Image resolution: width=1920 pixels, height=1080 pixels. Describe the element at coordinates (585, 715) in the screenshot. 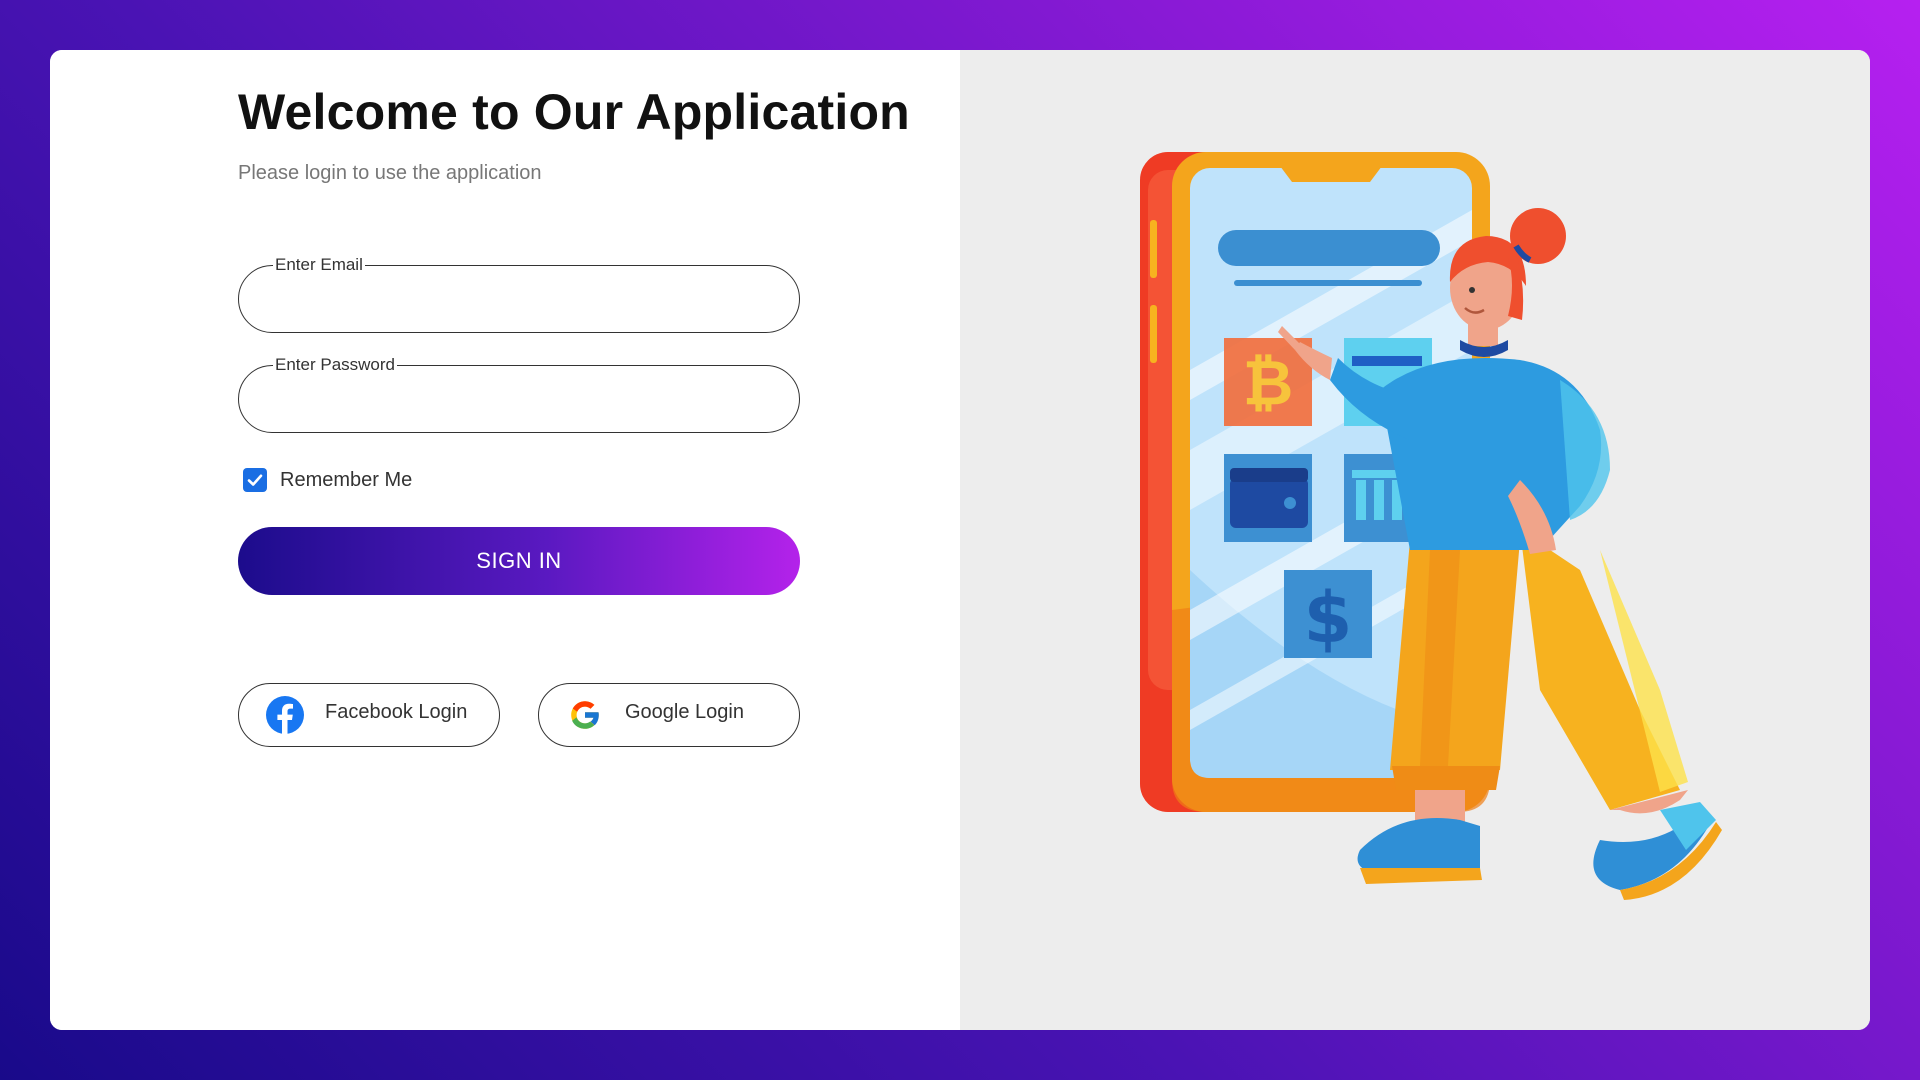

I see `google-icon` at that location.